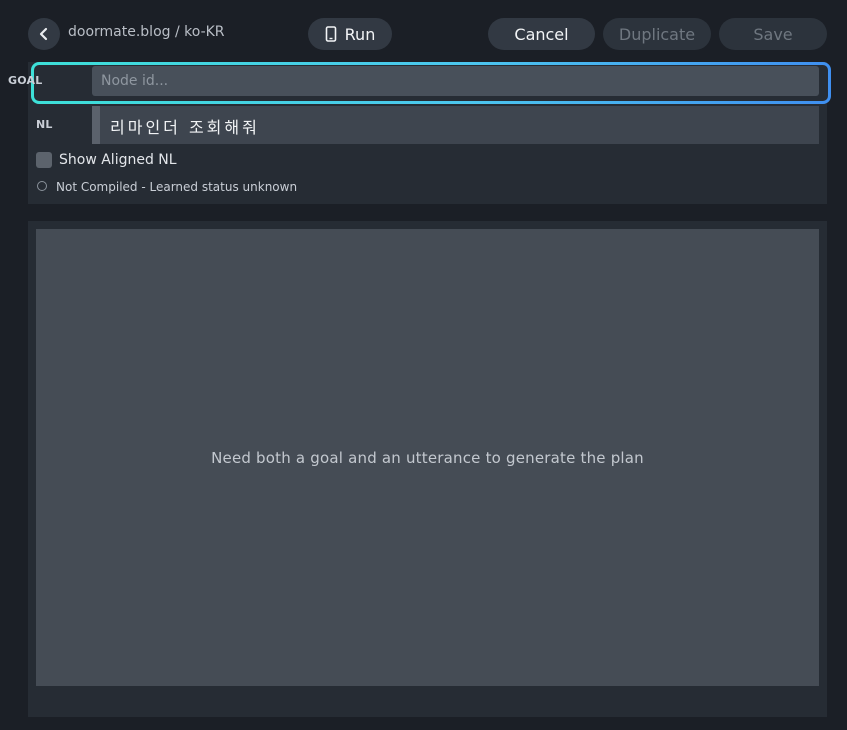 The image size is (847, 730). I want to click on circle-outline-icon, so click(42, 186).